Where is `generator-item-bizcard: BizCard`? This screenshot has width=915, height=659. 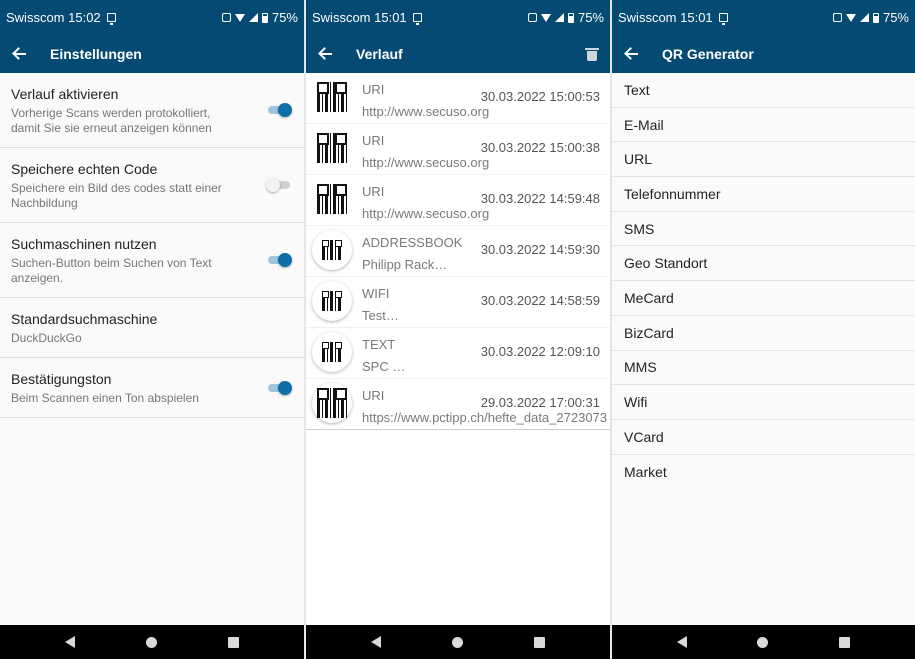
generator-item-bizcard: BizCard is located at coordinates (763, 333).